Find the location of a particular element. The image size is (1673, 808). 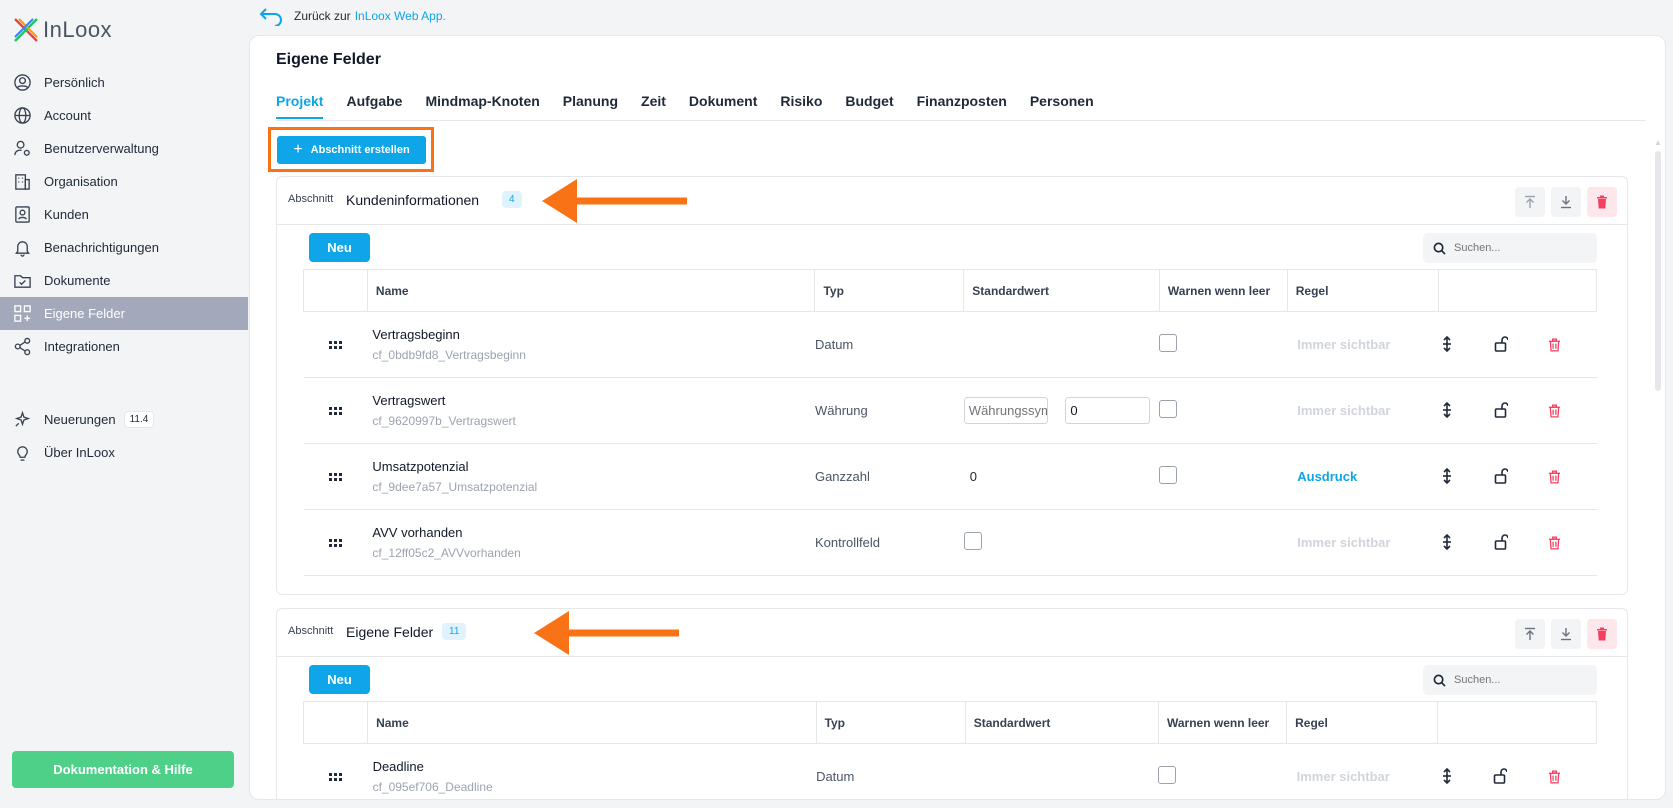

tab-zeit: Zeit is located at coordinates (653, 106).